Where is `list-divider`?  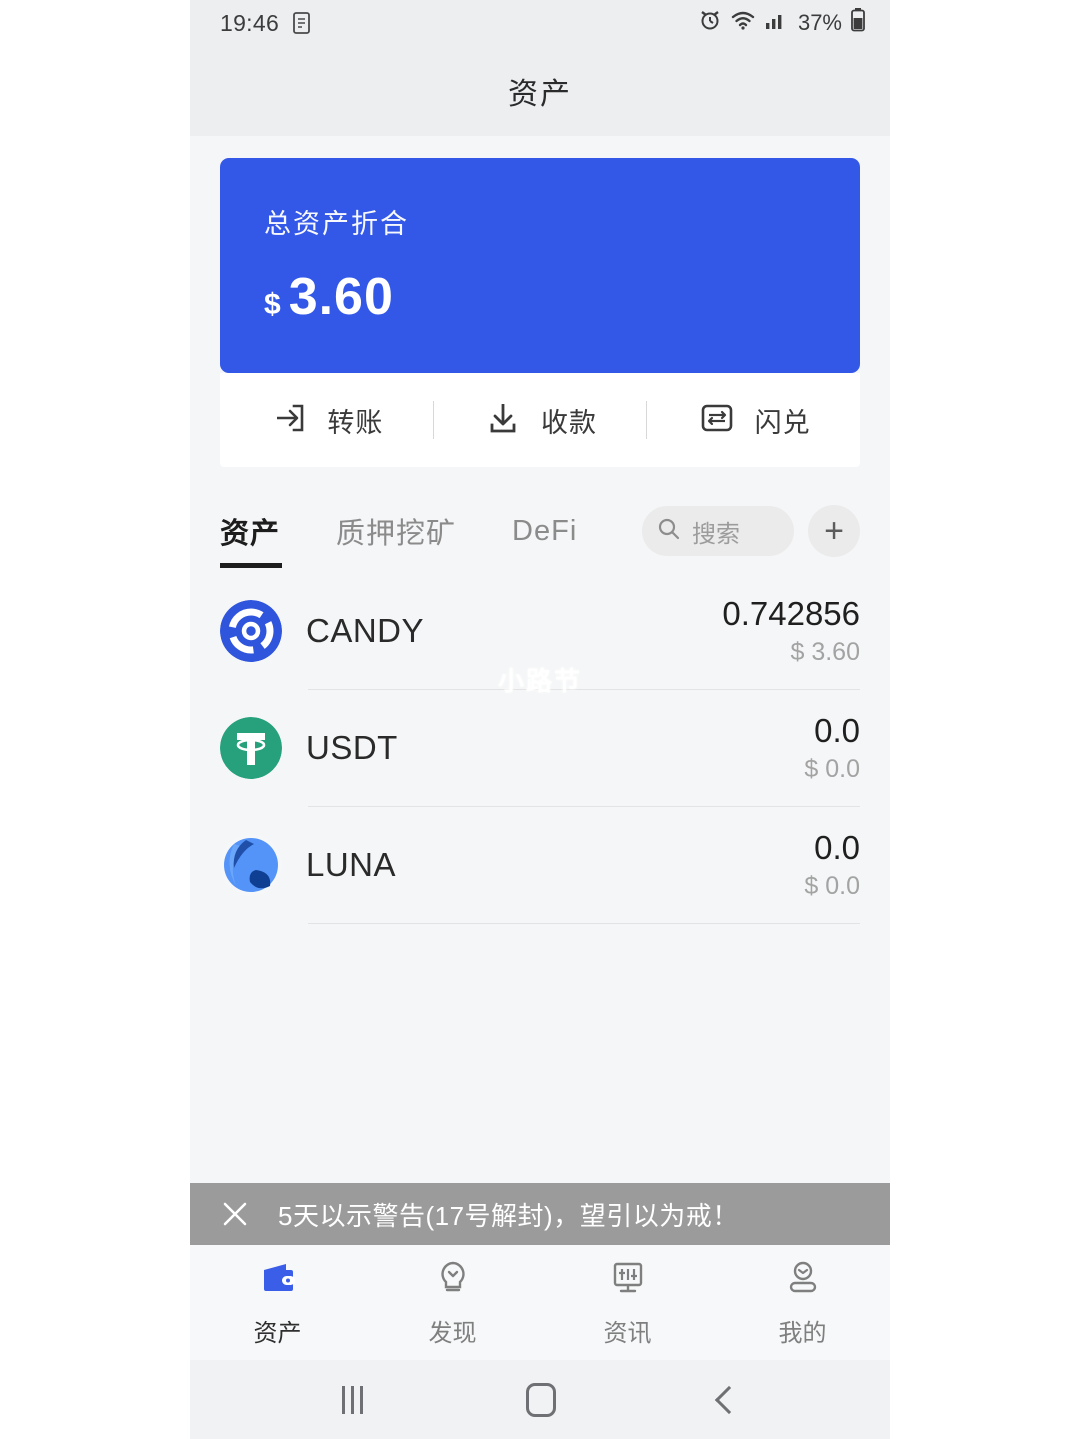 list-divider is located at coordinates (584, 923).